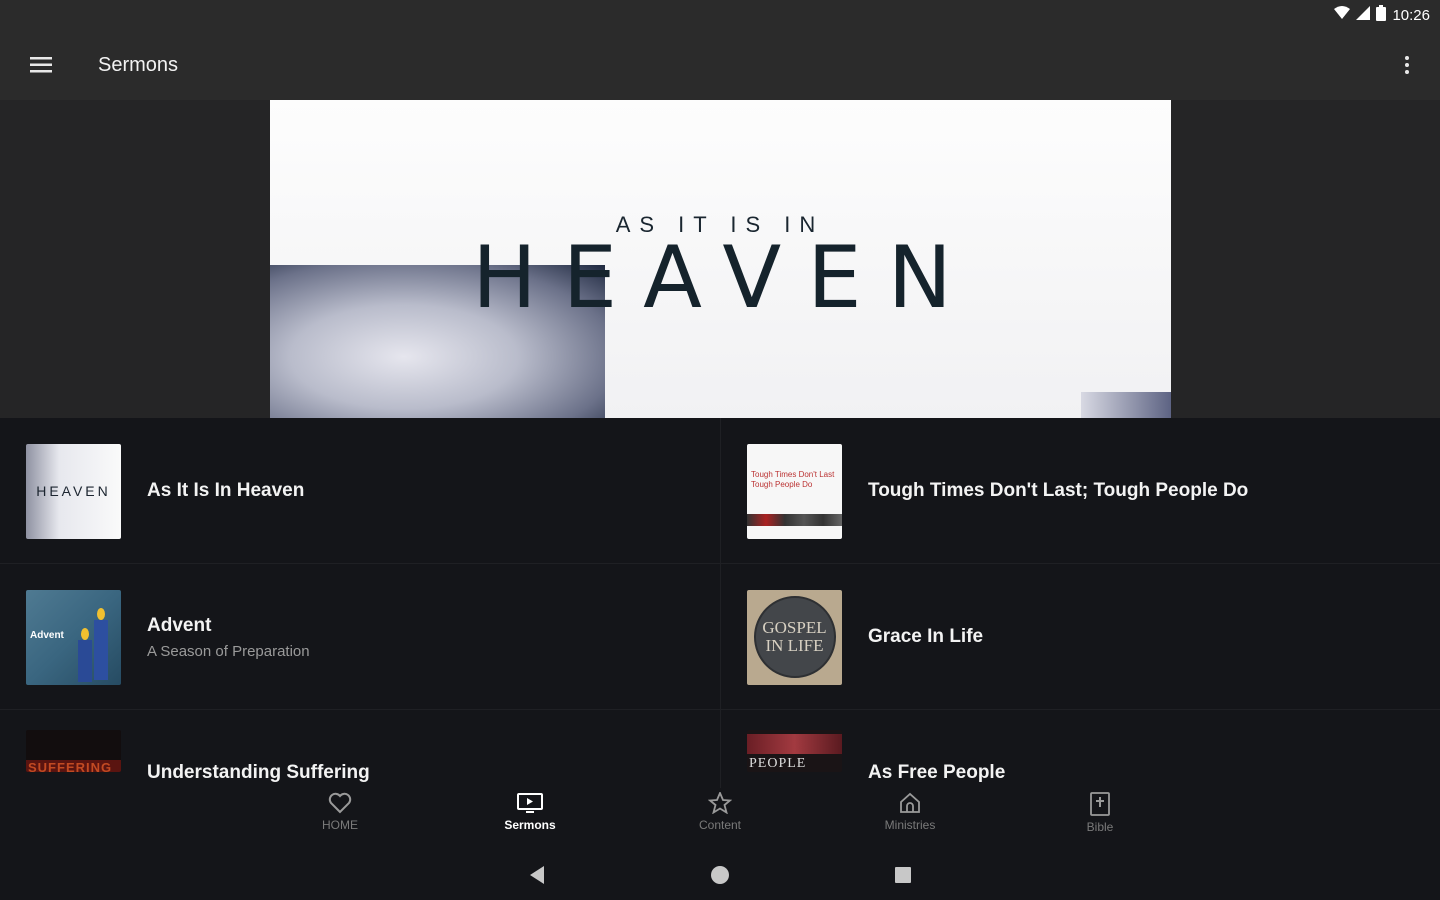 Image resolution: width=1440 pixels, height=900 pixels. I want to click on nav-sermons: Sermons, so click(530, 812).